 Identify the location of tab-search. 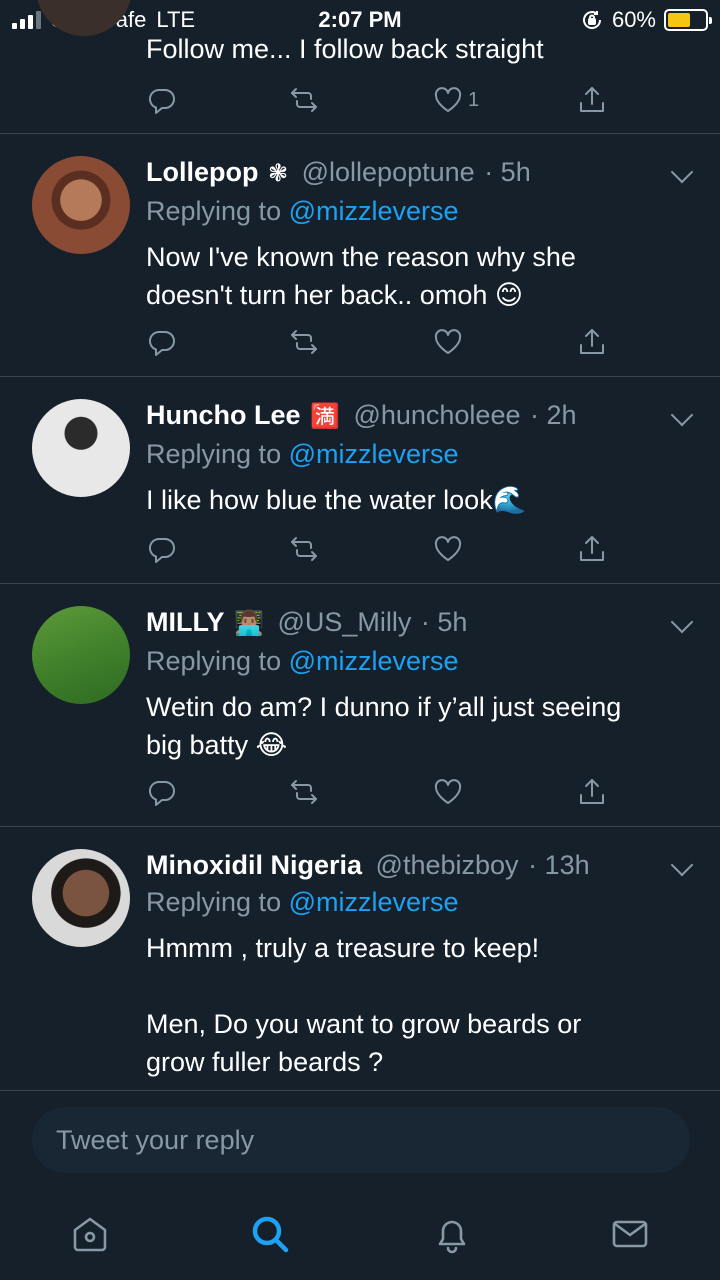
(270, 1234).